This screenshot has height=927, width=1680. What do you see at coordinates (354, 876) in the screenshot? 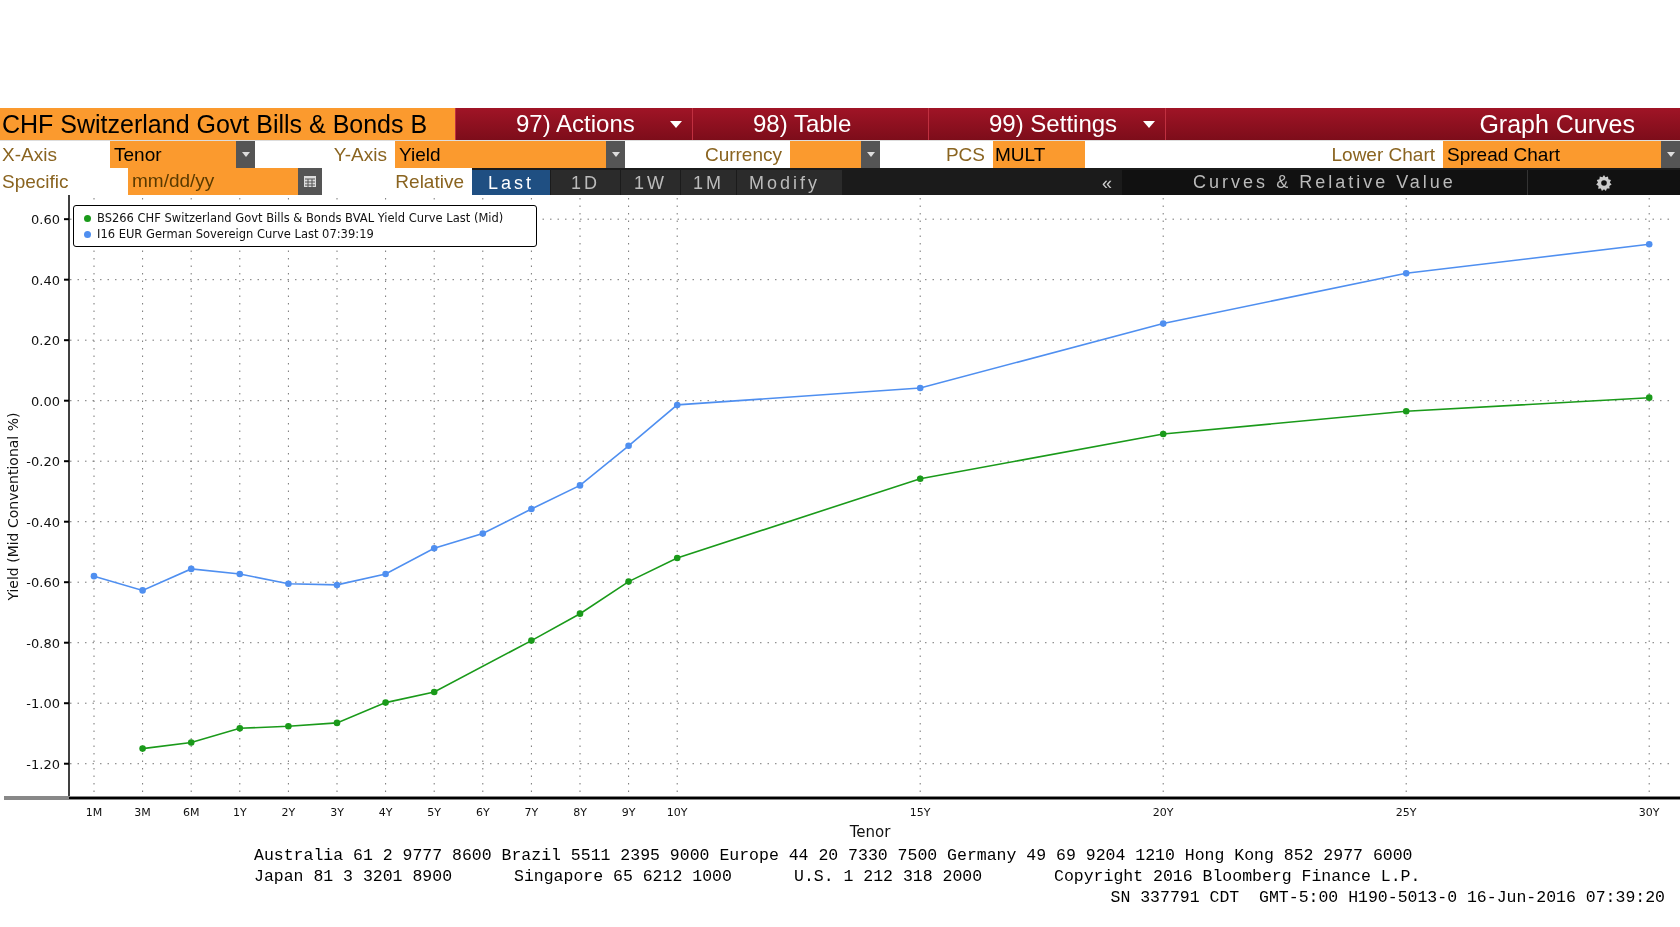
I see `office-contact: Japan 81 3 3201 8900` at bounding box center [354, 876].